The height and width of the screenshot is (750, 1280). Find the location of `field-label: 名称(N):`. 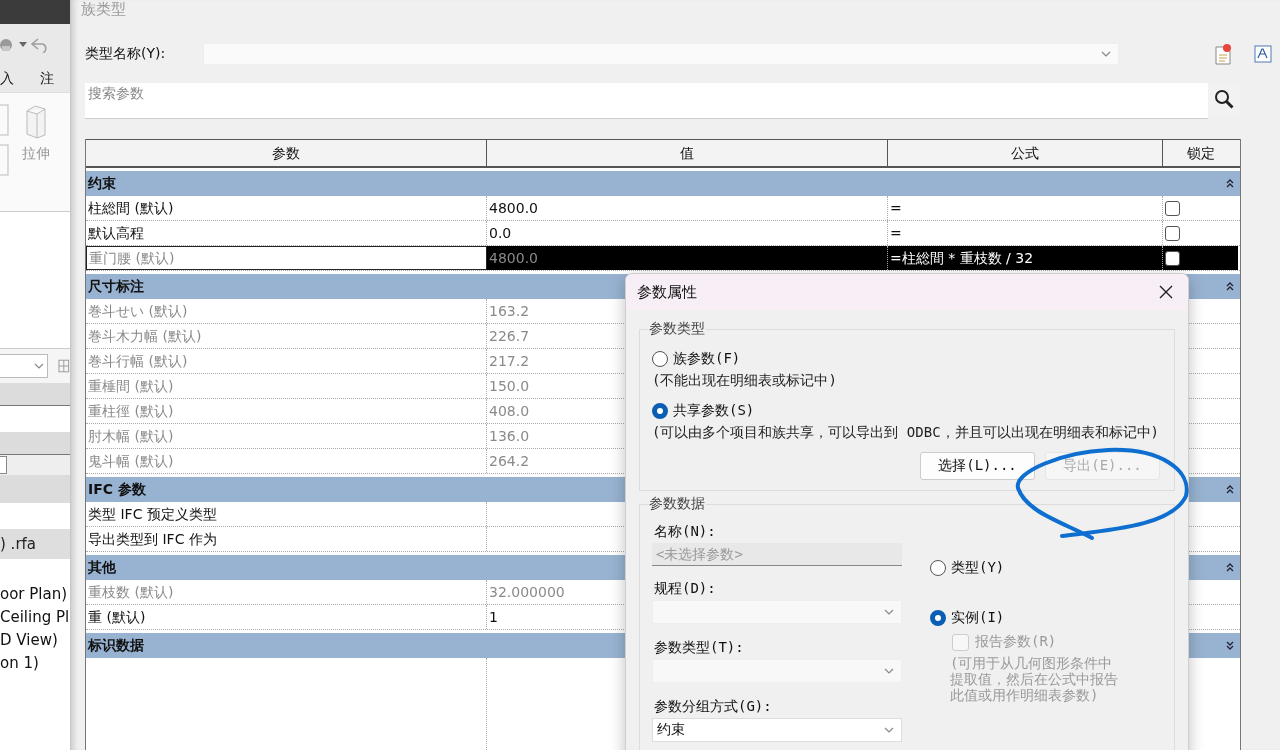

field-label: 名称(N): is located at coordinates (685, 531).